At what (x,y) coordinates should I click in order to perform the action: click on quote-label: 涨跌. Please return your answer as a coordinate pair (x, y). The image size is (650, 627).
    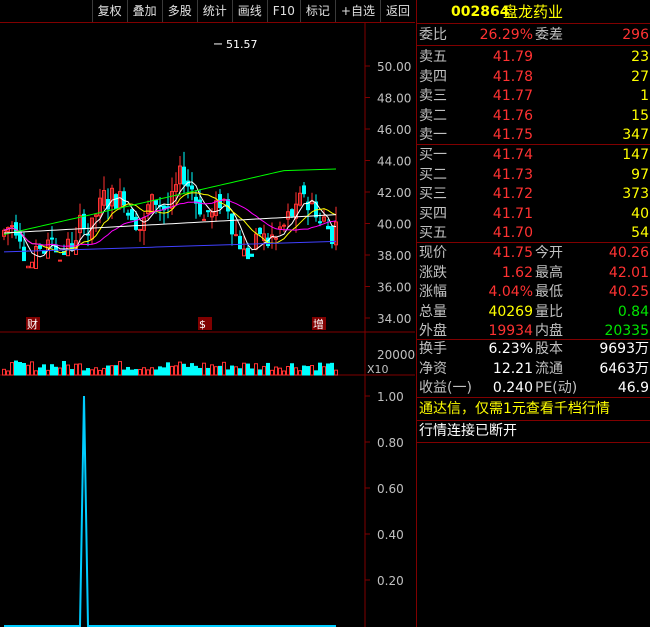
    Looking at the image, I should click on (433, 272).